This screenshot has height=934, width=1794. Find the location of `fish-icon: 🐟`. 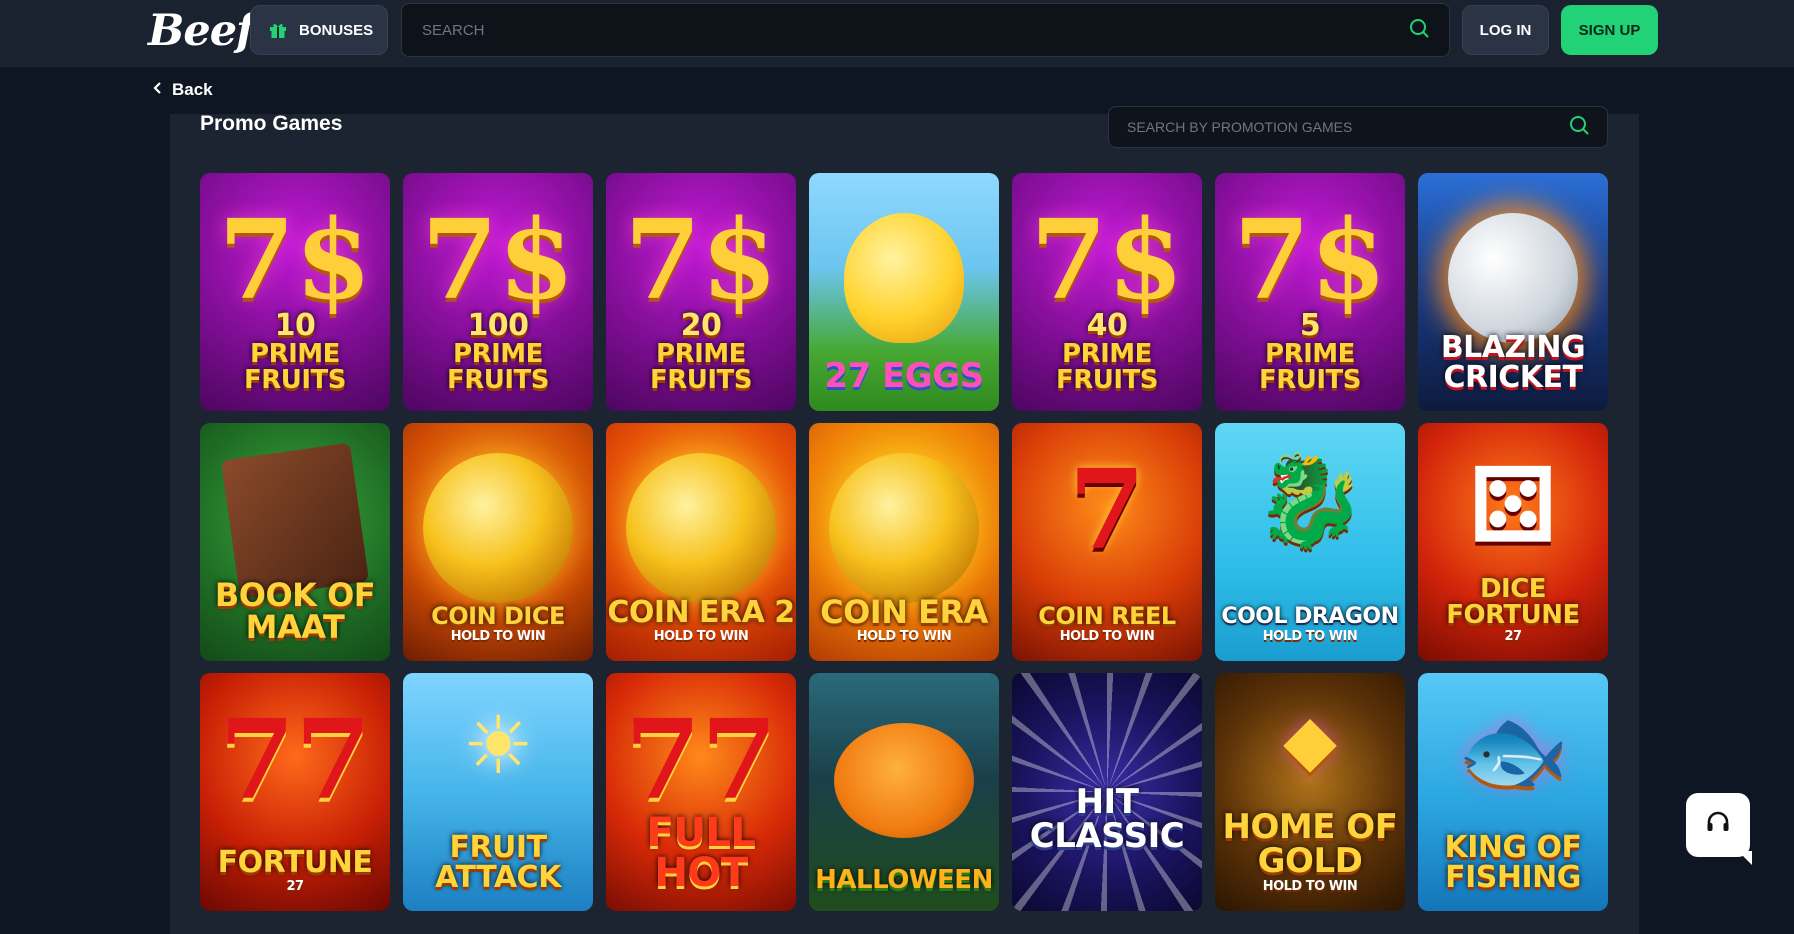

fish-icon: 🐟 is located at coordinates (1513, 750).